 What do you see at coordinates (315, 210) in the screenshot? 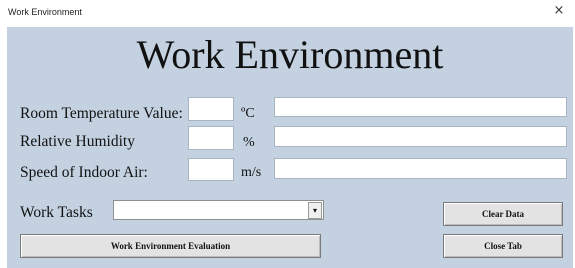
I see `chevron-down-icon: ▾` at bounding box center [315, 210].